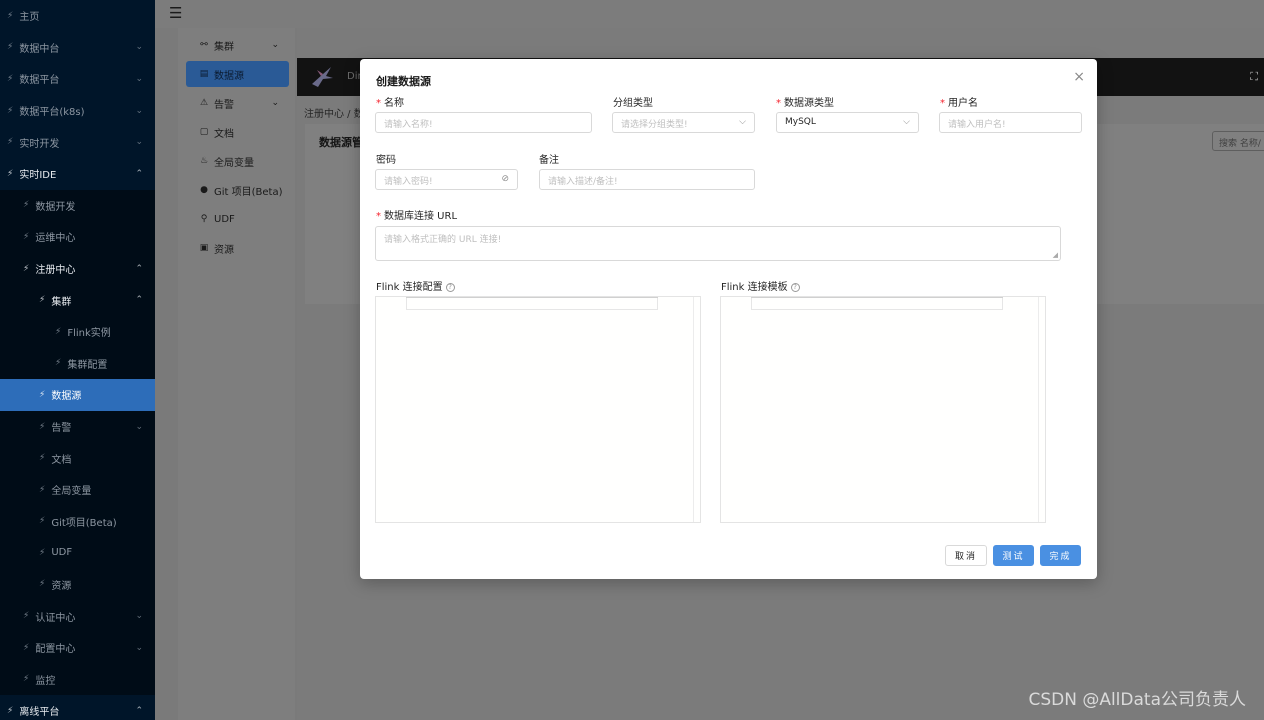 This screenshot has width=1264, height=720. Describe the element at coordinates (77, 331) in the screenshot. I see `sidebar-item-flink-instance: ⚡ Flink实例` at that location.